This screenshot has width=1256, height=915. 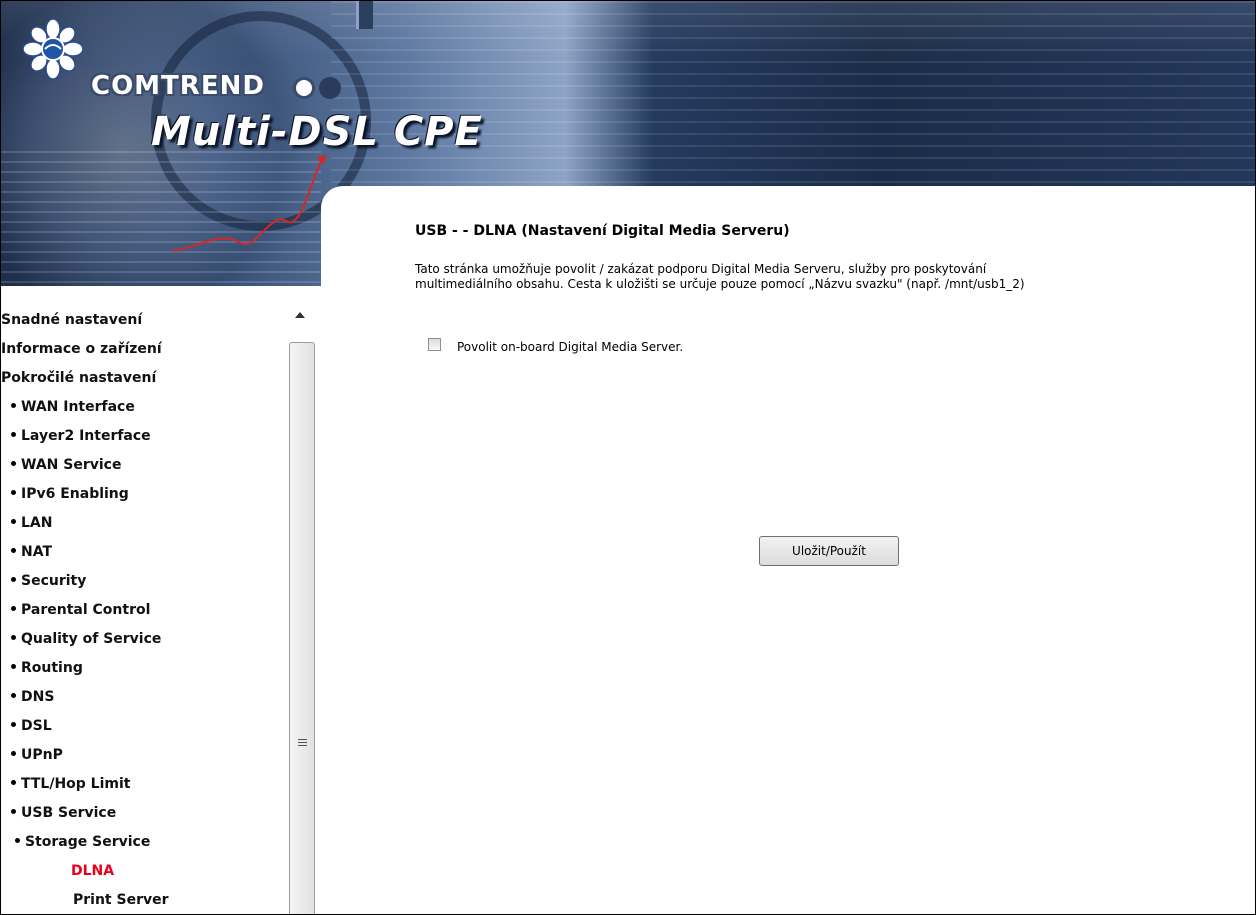 I want to click on menu-item-usb-service: USB Service, so click(x=63, y=813).